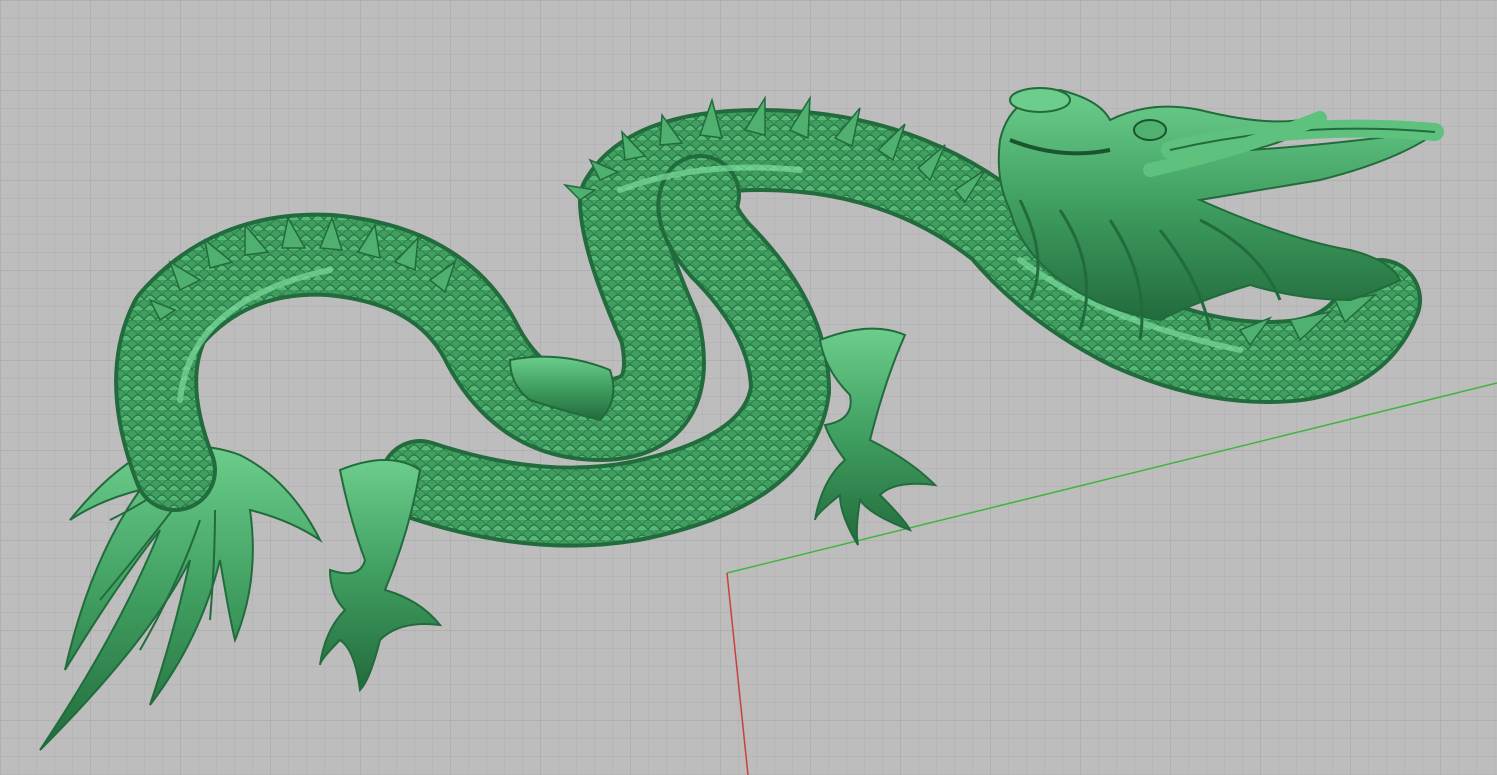  What do you see at coordinates (1150, 130) in the screenshot?
I see `dragon-eye` at bounding box center [1150, 130].